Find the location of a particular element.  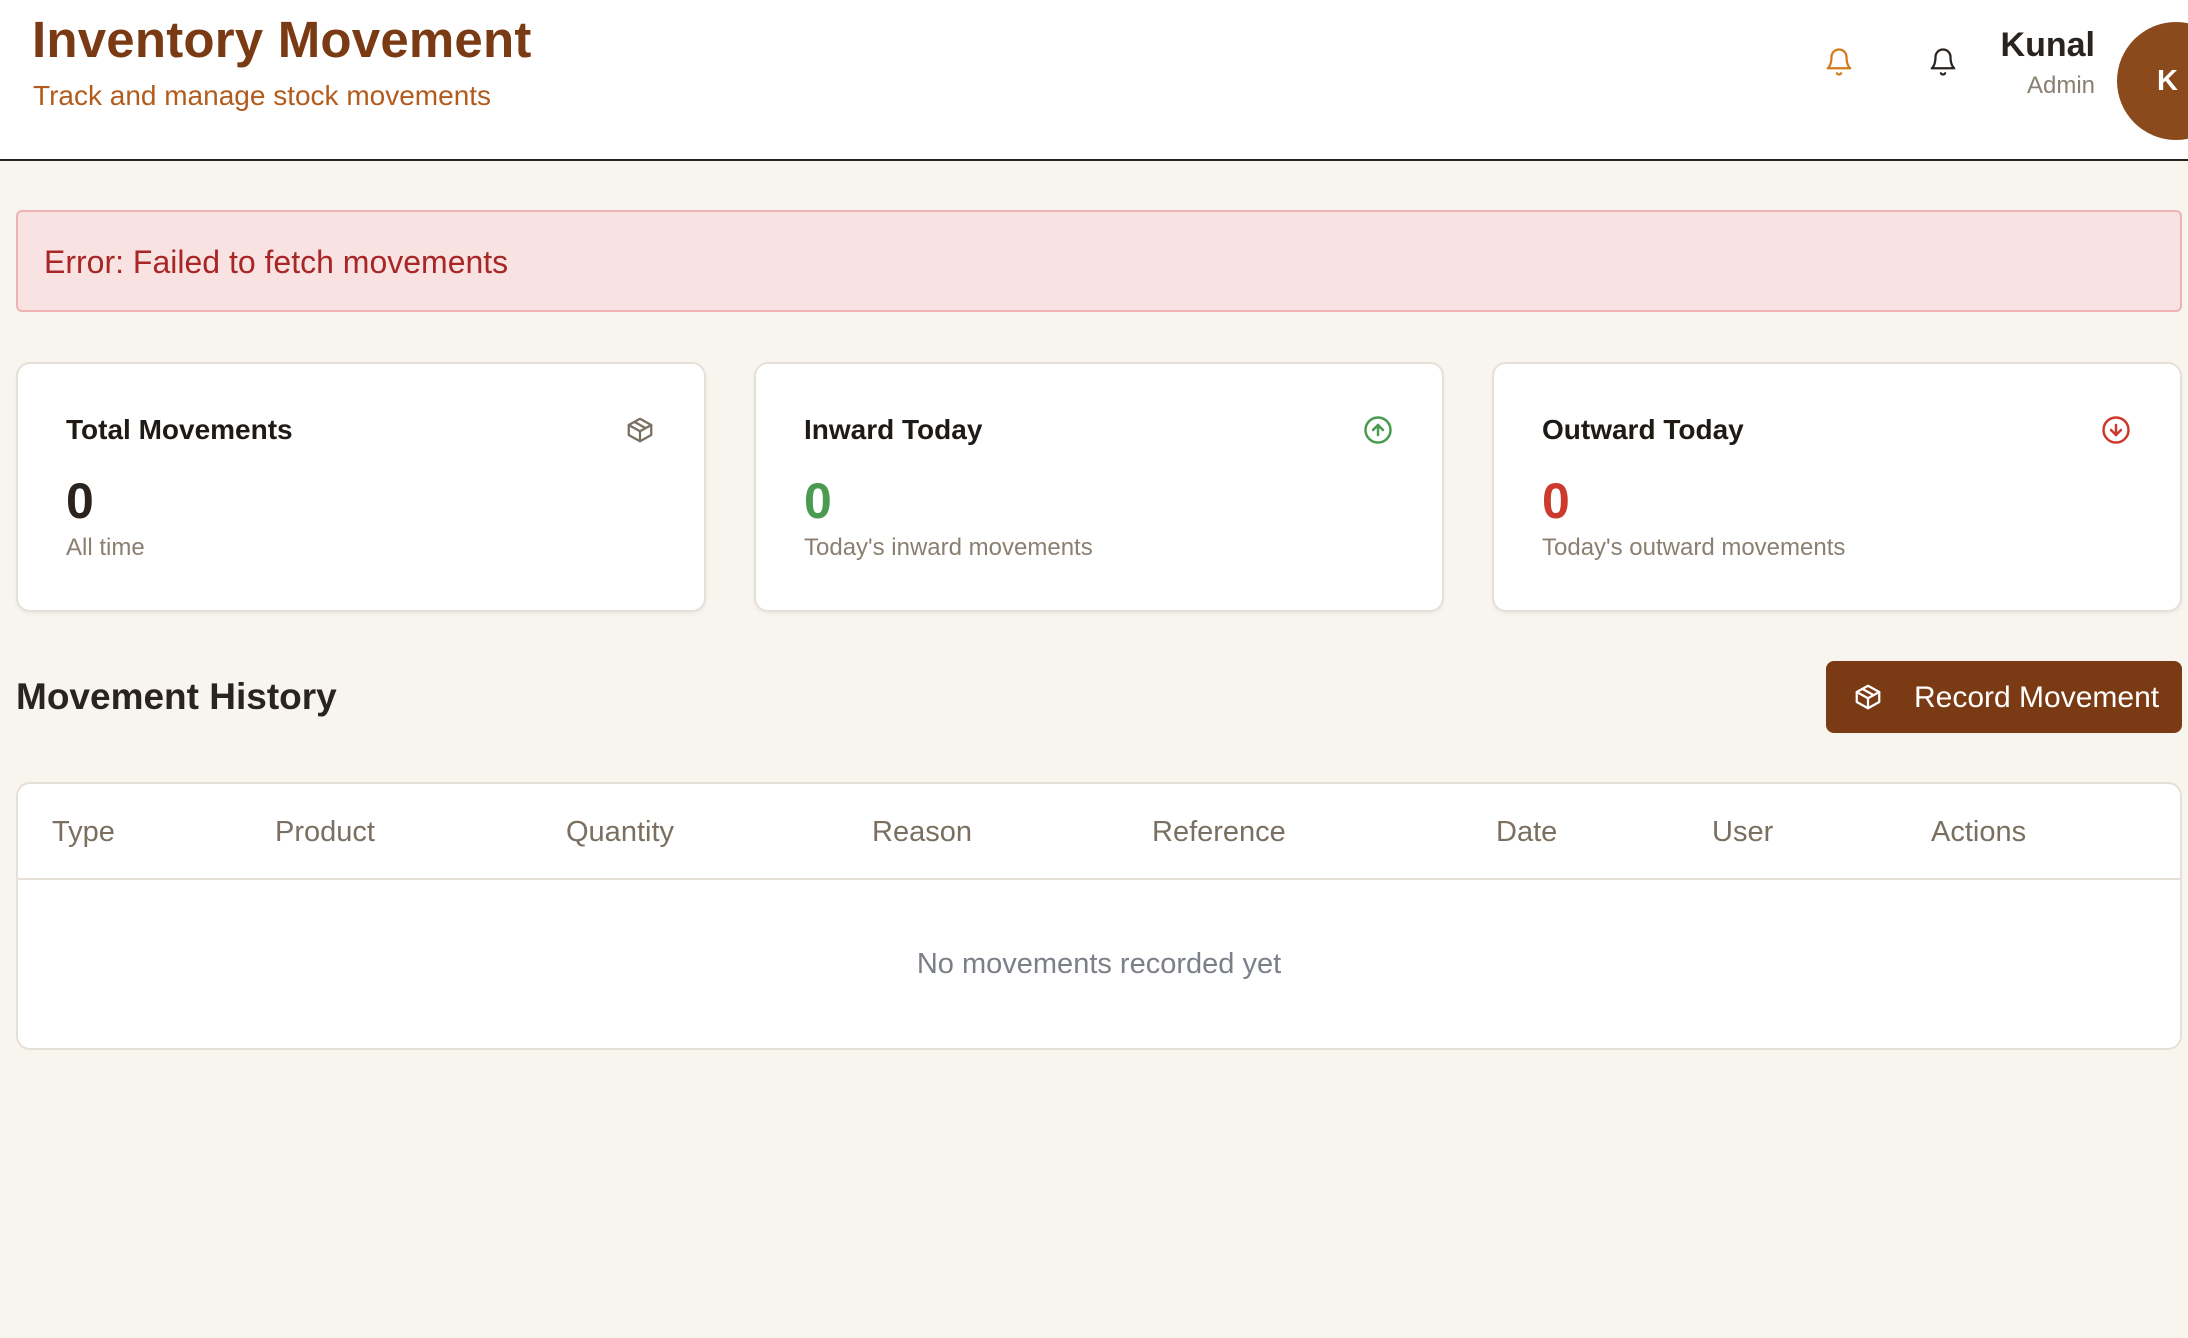

column-header-date: Date is located at coordinates (1526, 832).